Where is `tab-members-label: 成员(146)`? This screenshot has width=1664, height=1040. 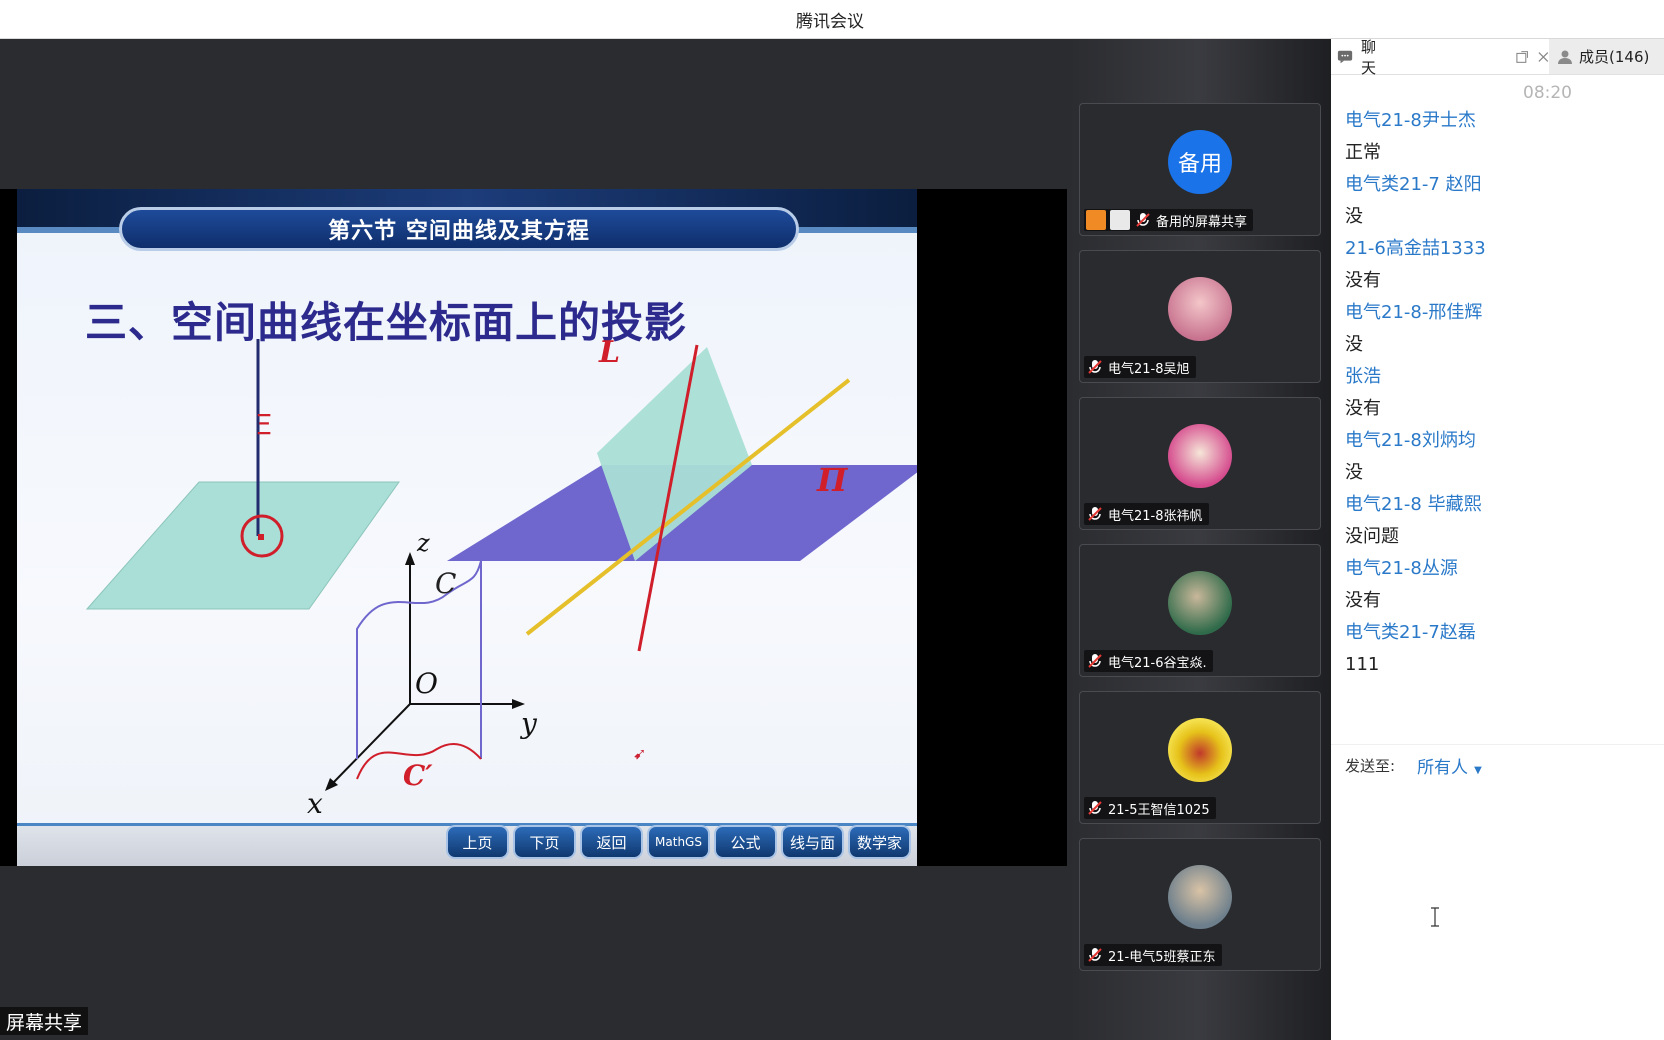
tab-members-label: 成员(146) is located at coordinates (1614, 57).